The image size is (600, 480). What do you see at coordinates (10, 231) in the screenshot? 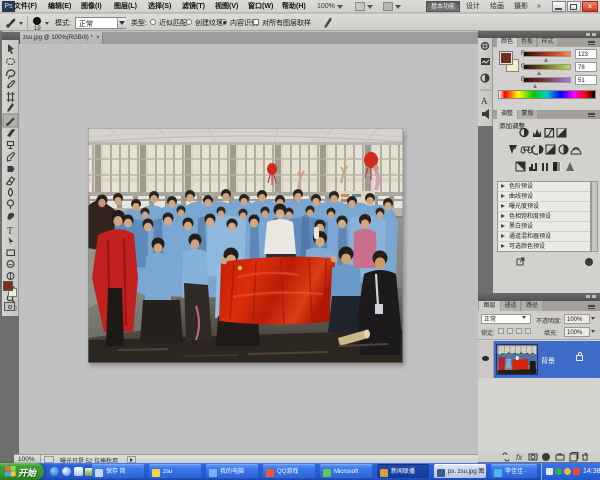
I see `svg-text: T` at bounding box center [10, 231].